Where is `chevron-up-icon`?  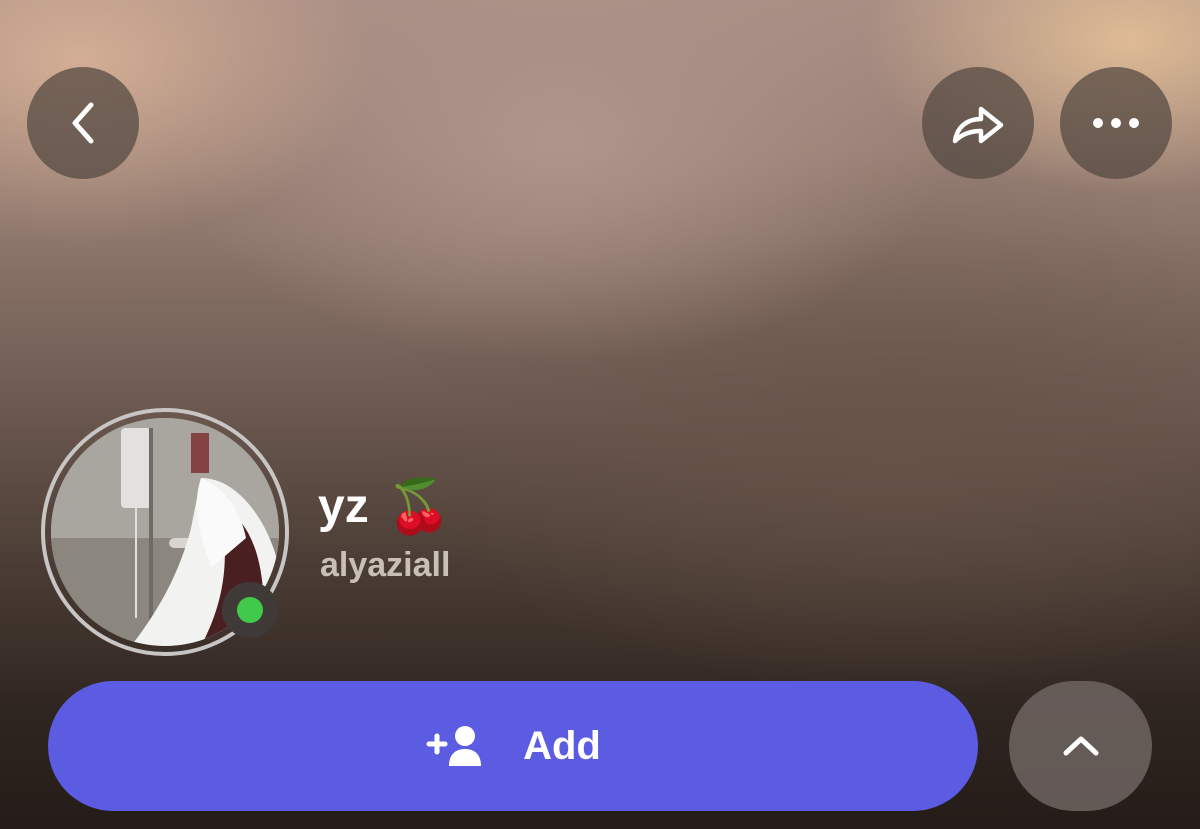
chevron-up-icon is located at coordinates (1080, 746).